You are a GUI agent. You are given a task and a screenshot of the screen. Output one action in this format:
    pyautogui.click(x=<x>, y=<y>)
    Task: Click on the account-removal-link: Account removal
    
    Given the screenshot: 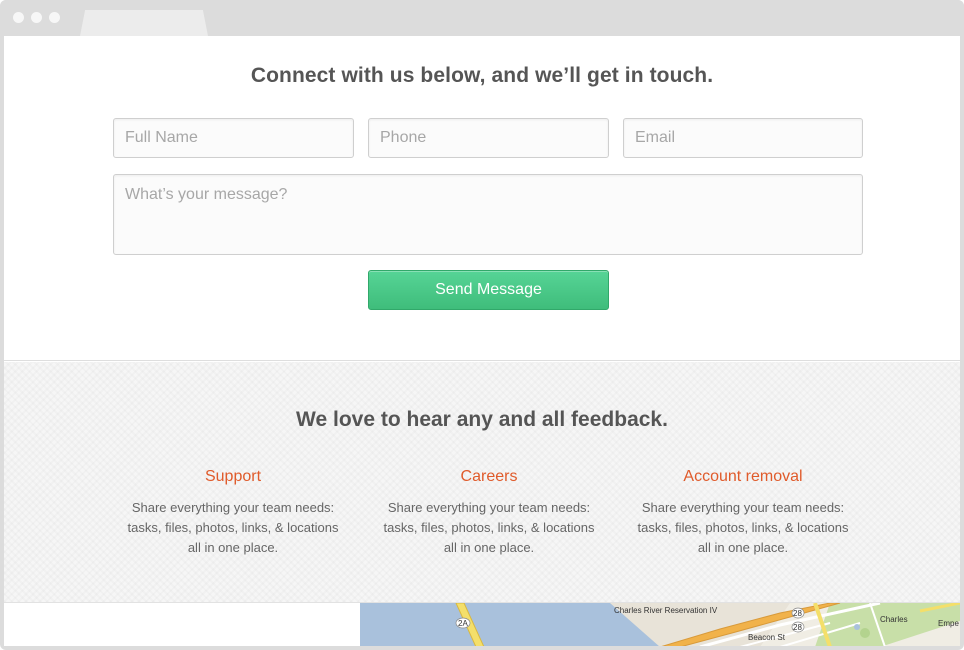 What is the action you would take?
    pyautogui.click(x=743, y=477)
    